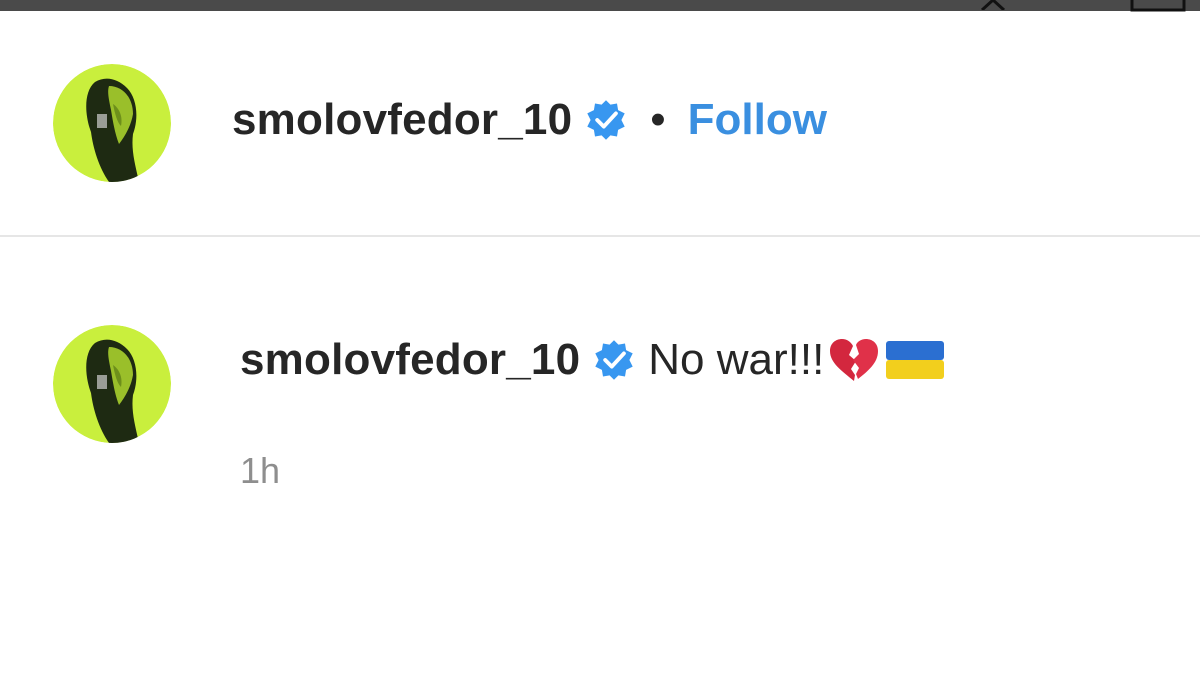  I want to click on follow-button: Follow, so click(757, 120).